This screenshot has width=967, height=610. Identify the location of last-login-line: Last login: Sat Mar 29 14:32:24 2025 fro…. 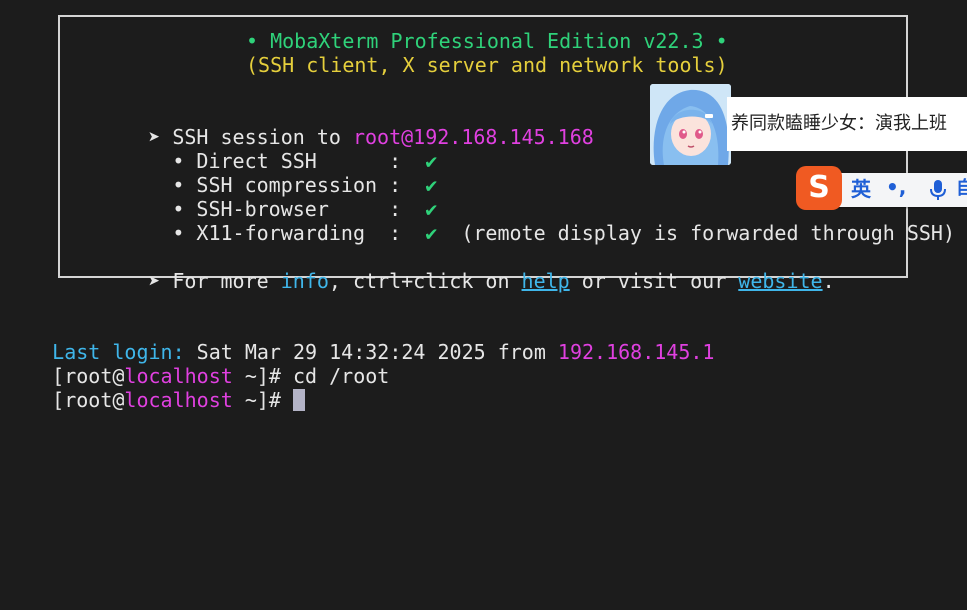
(359, 340).